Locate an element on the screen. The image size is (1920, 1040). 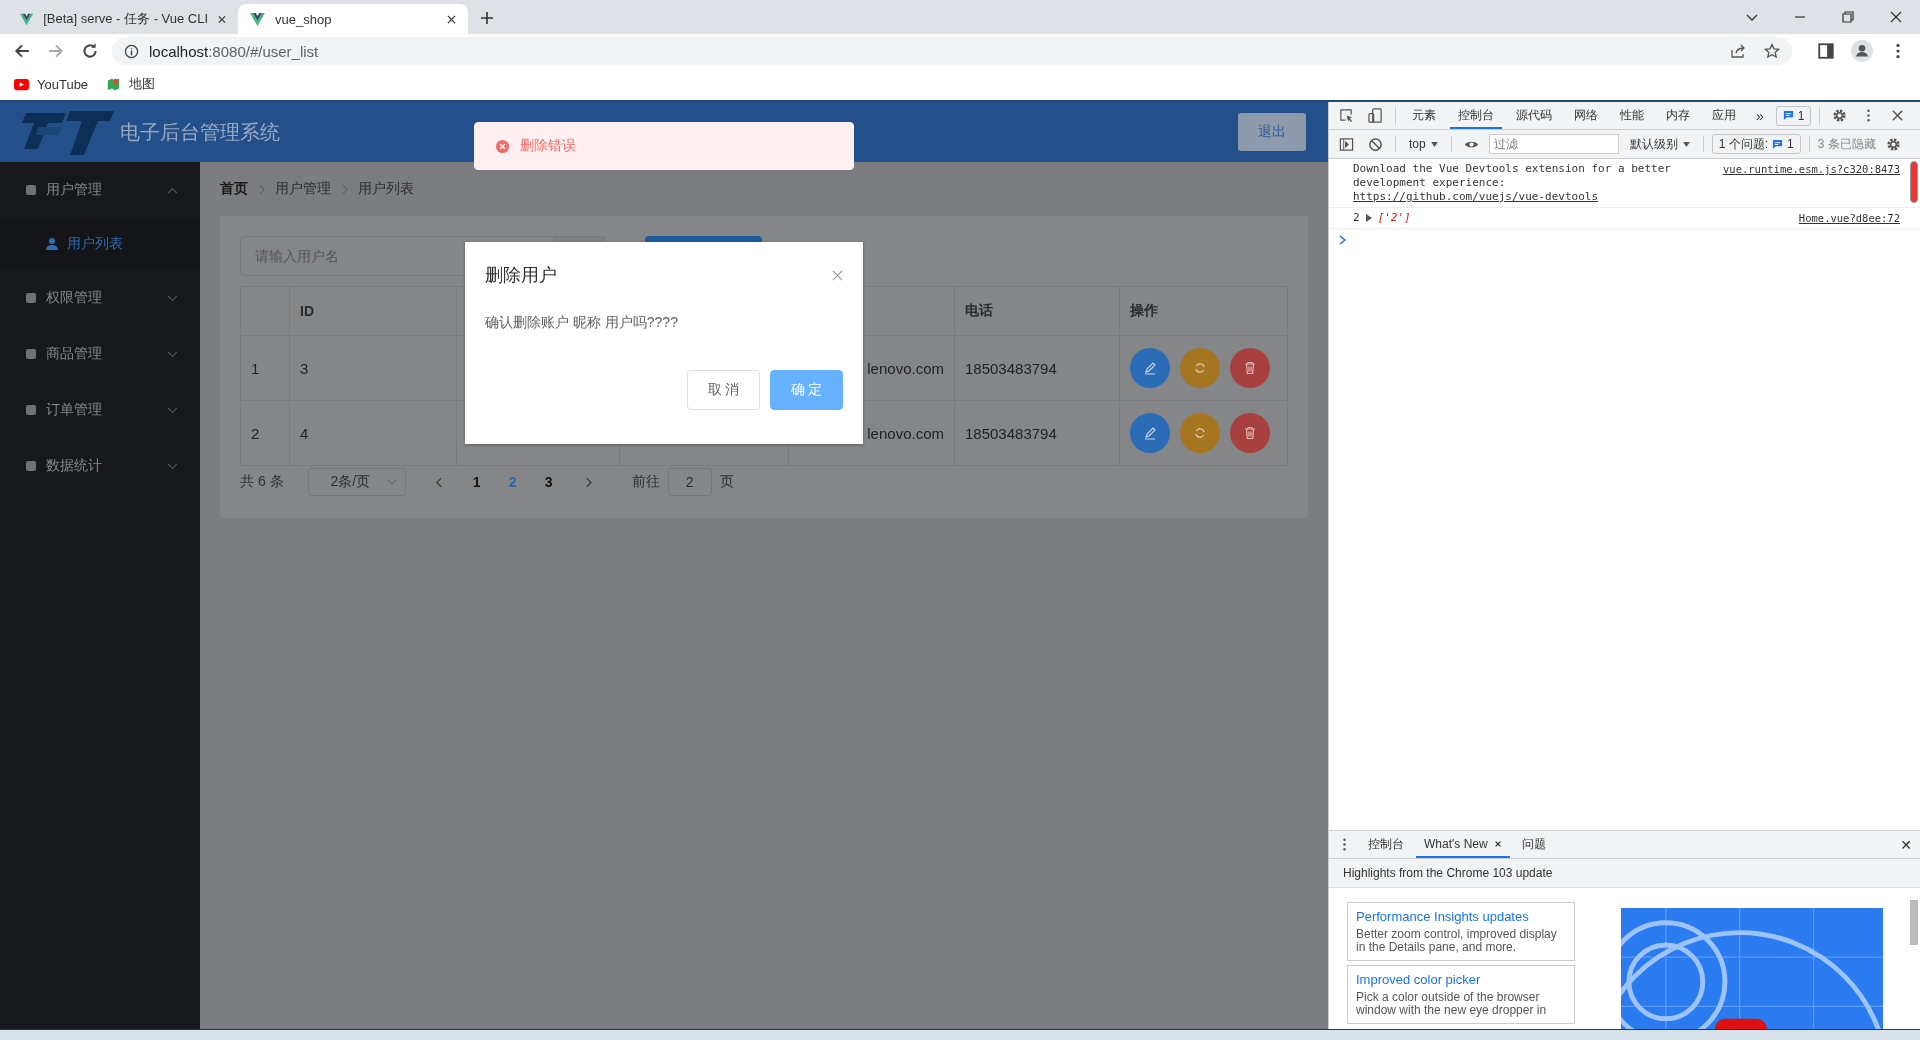
feature-description: Better zoom control, improved display in the Details pane, and more. is located at coordinates (1457, 941).